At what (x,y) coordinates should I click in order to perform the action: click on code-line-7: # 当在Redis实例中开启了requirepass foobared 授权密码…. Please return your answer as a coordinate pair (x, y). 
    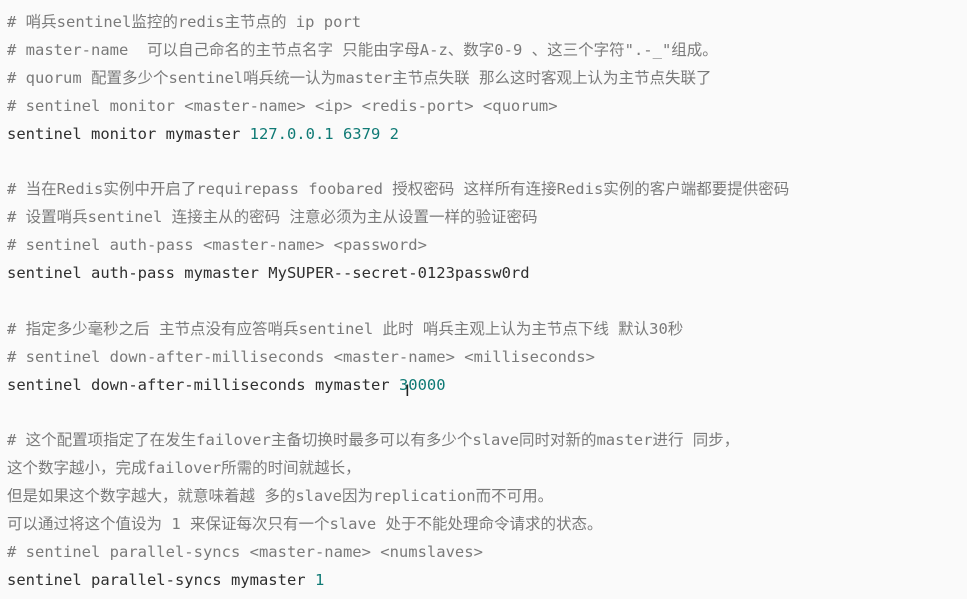
    Looking at the image, I should click on (487, 190).